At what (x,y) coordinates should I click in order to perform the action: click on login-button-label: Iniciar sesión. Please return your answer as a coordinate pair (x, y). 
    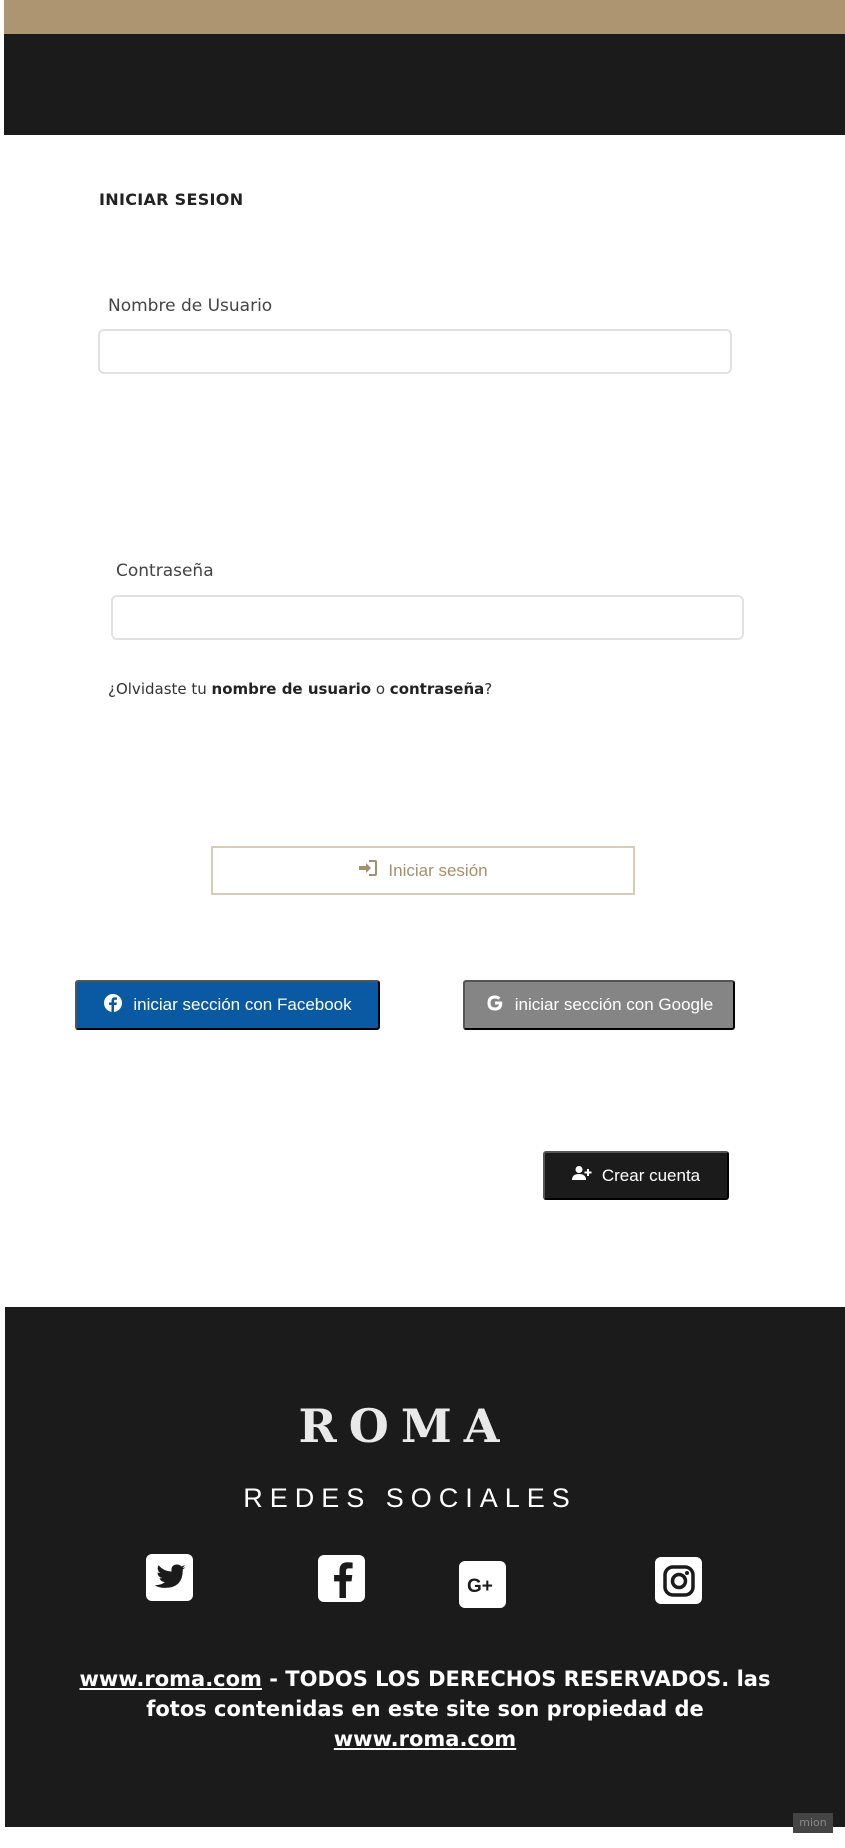
    Looking at the image, I should click on (438, 870).